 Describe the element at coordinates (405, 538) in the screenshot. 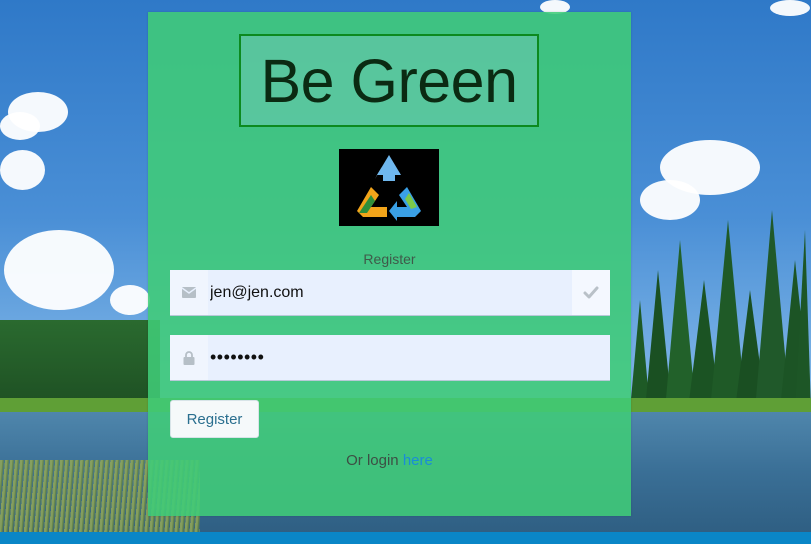

I see `bottom-bar` at that location.